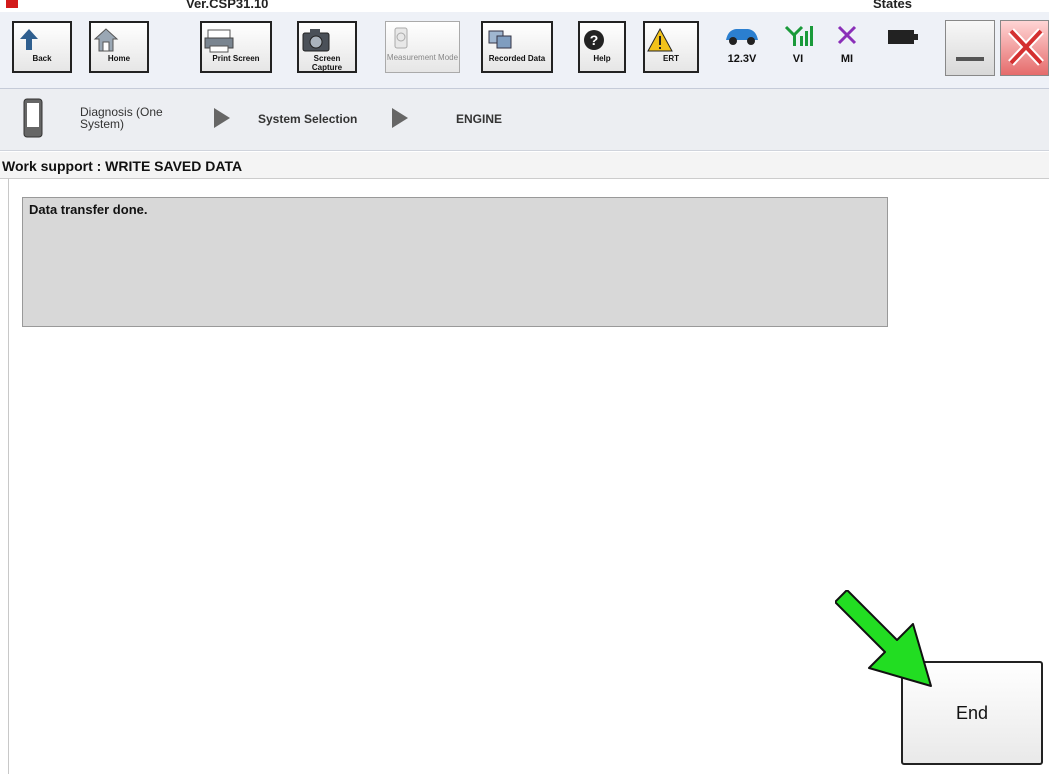 This screenshot has width=1049, height=774. Describe the element at coordinates (970, 48) in the screenshot. I see `minimize-button` at that location.